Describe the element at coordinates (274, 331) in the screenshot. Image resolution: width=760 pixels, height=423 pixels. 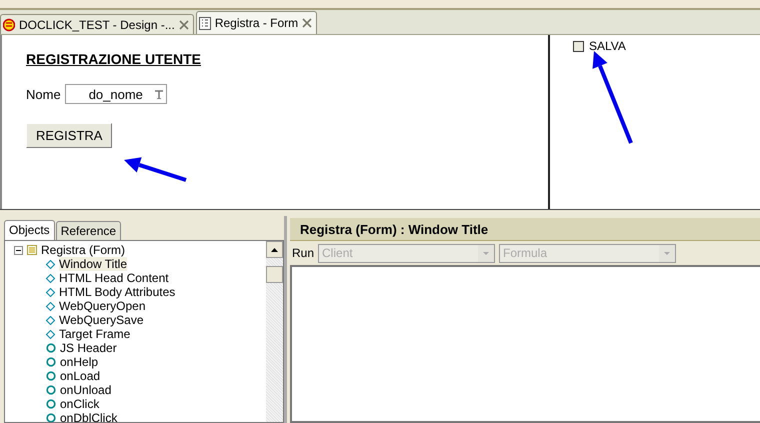
I see `scrollbar` at that location.